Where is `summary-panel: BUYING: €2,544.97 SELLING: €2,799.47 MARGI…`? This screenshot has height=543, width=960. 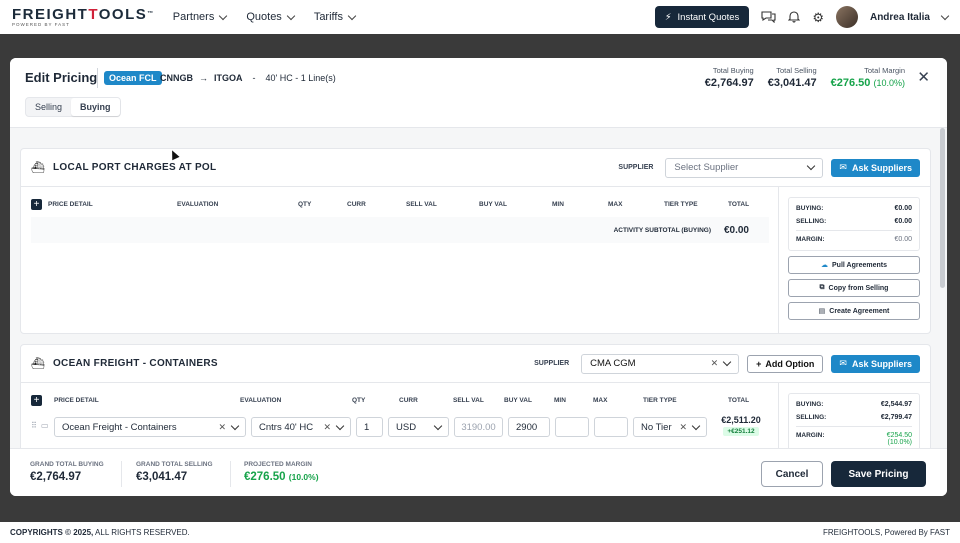
summary-panel: BUYING: €2,544.97 SELLING: €2,799.47 MARGI… is located at coordinates (854, 420).